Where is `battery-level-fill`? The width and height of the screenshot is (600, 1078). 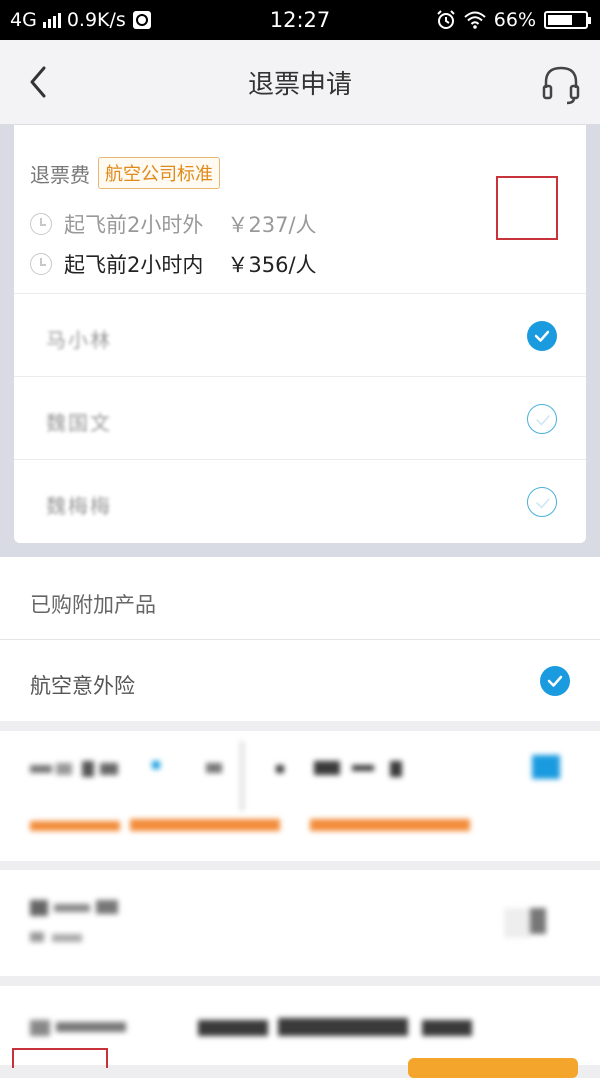
battery-level-fill is located at coordinates (560, 20).